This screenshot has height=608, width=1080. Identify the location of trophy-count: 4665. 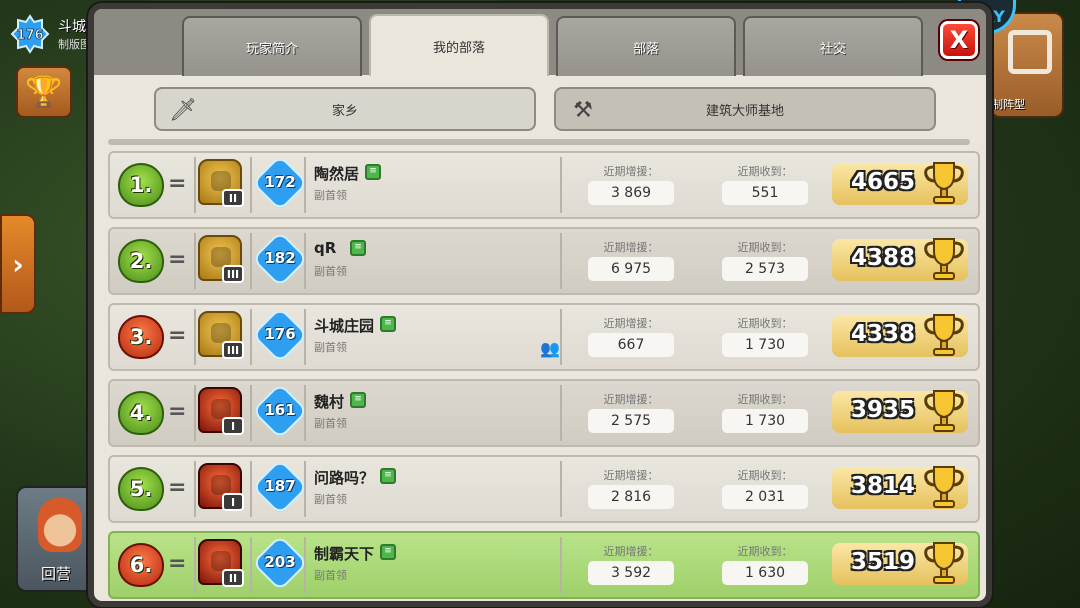
(882, 182).